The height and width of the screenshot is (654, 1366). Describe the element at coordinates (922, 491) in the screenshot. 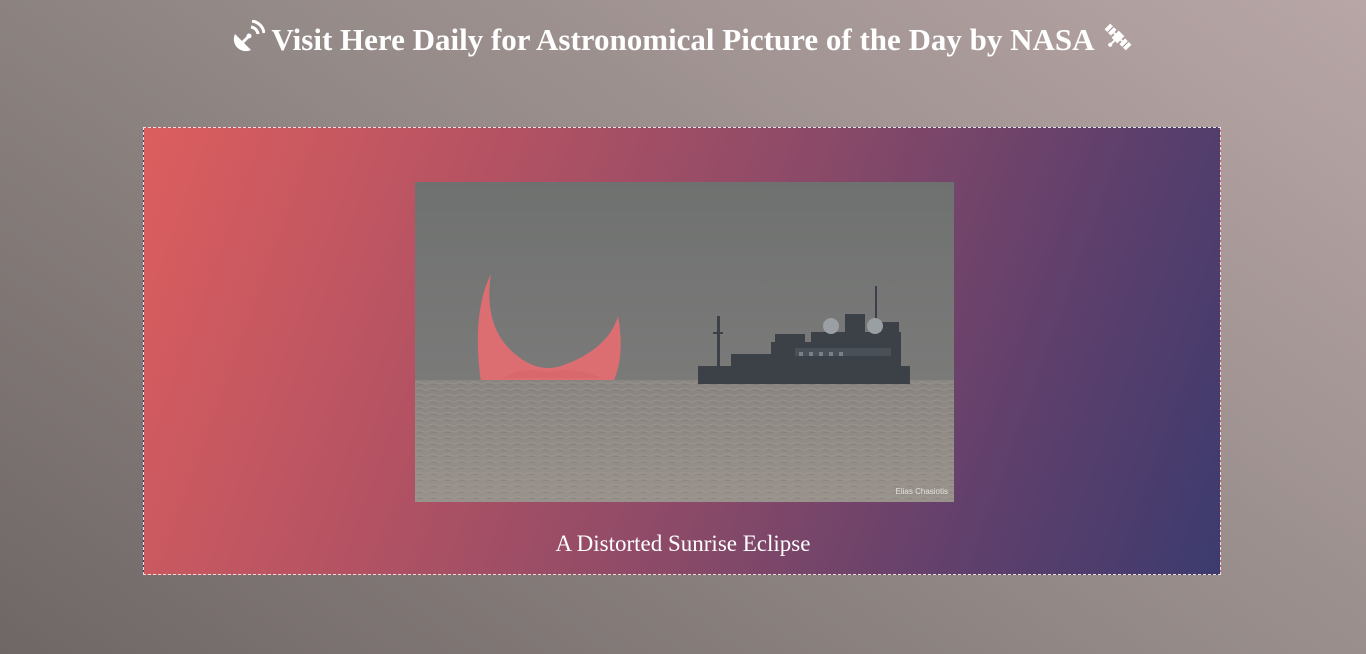

I see `photo-credit: Elias Chasiotis` at that location.